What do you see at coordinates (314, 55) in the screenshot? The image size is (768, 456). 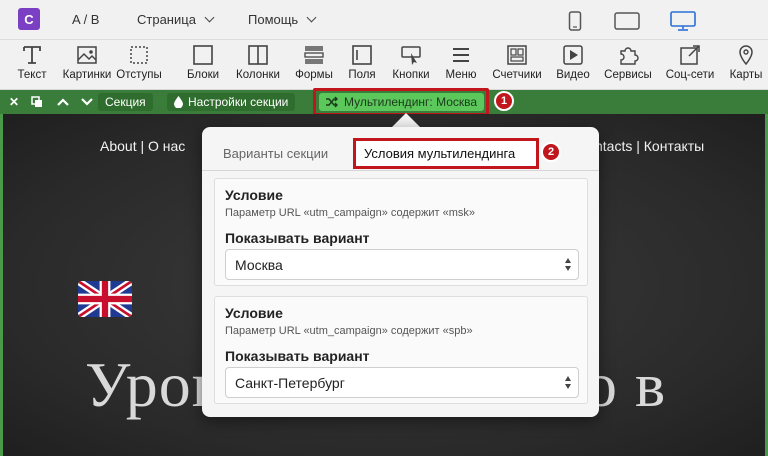 I see `form-icon` at bounding box center [314, 55].